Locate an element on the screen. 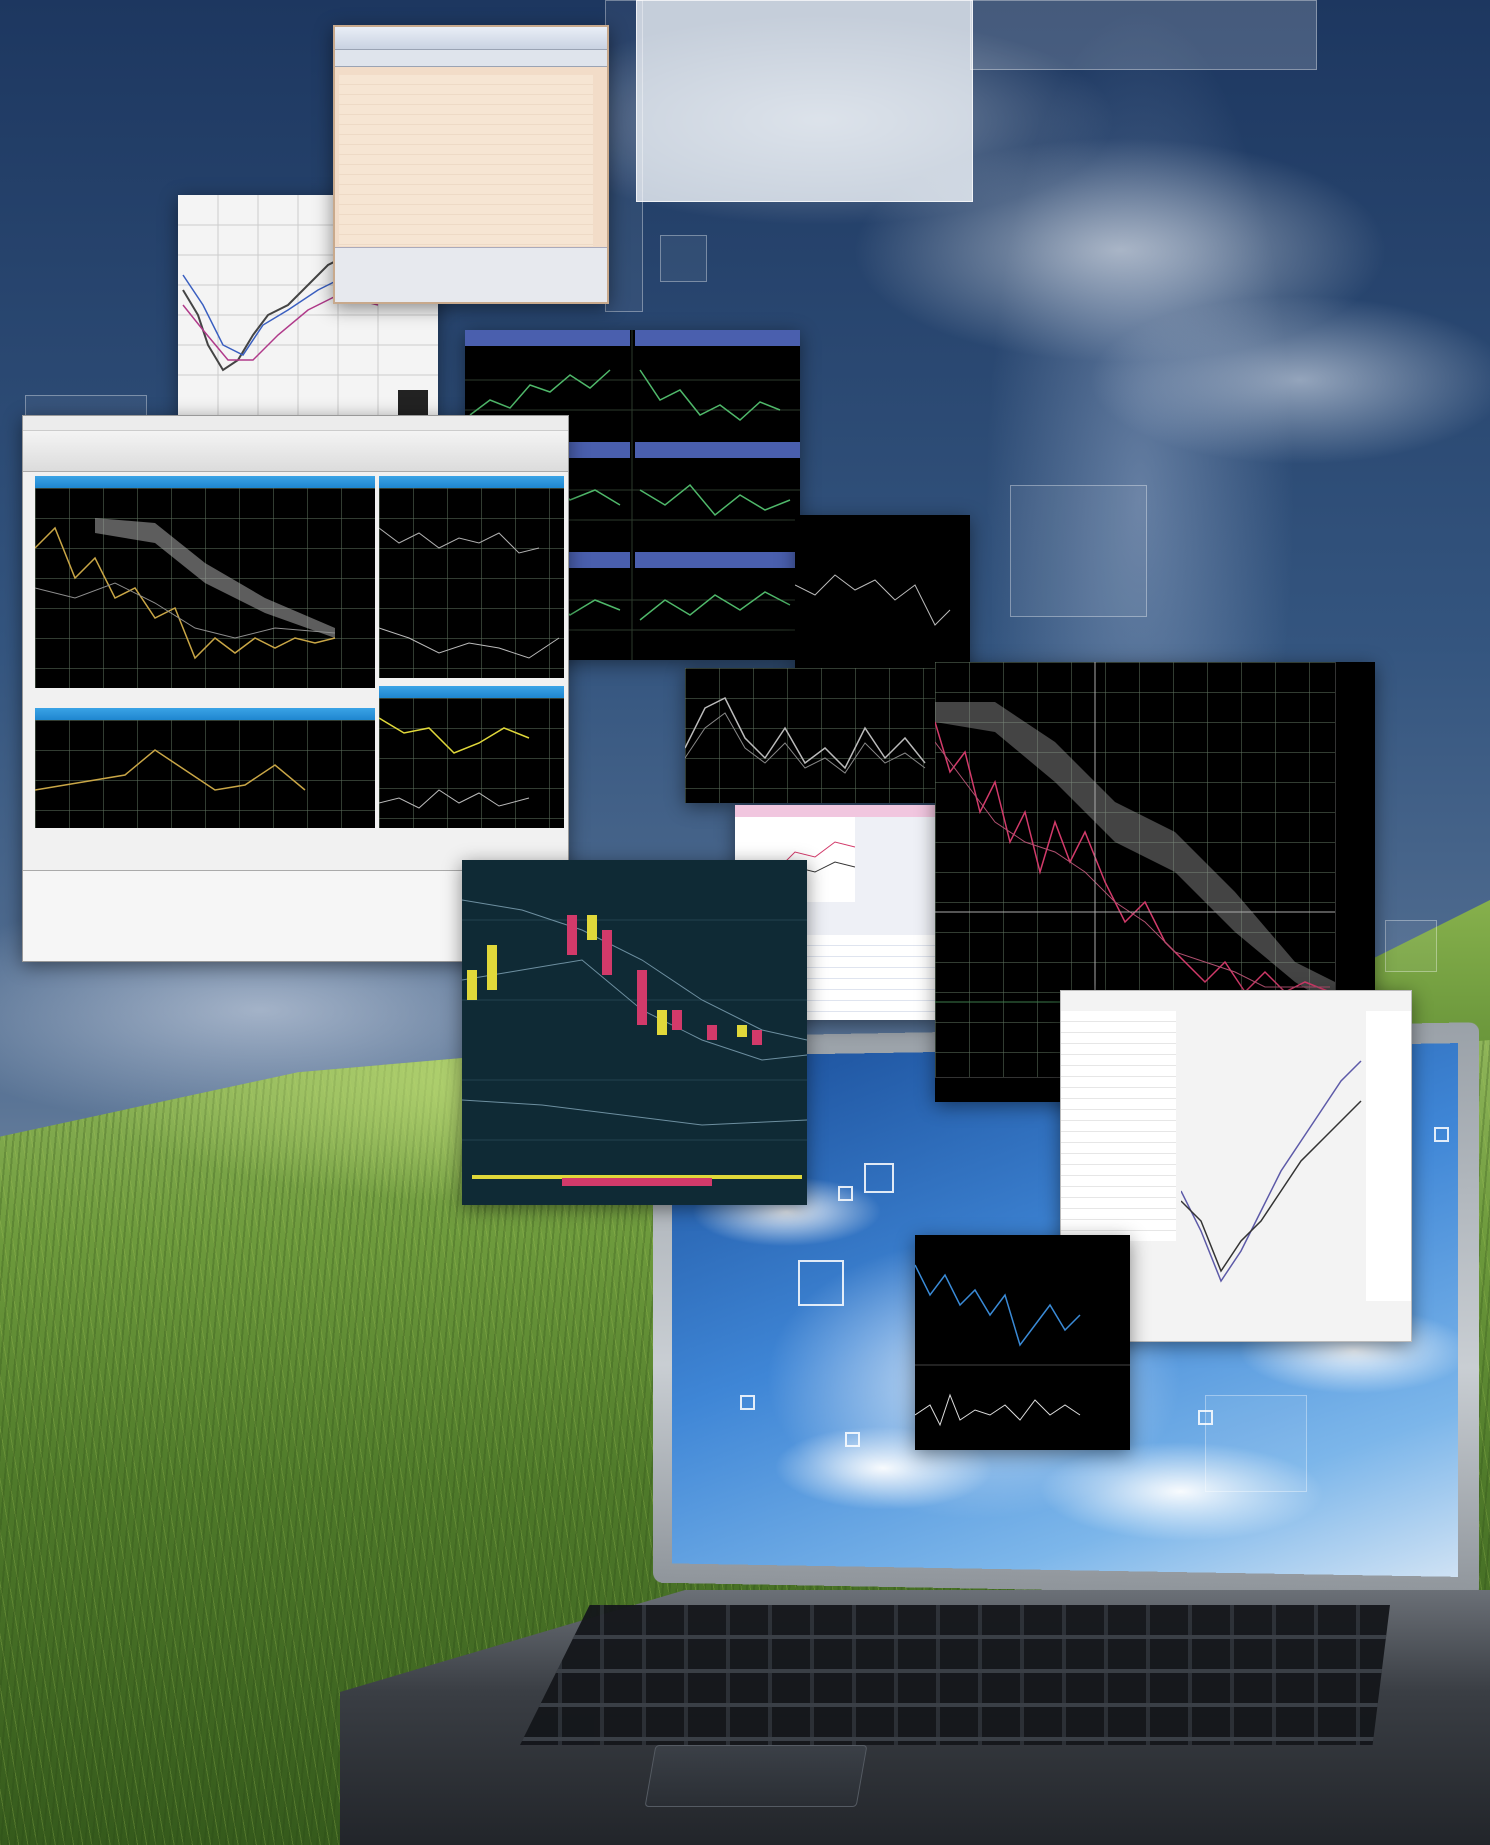  terminal-menubar is located at coordinates (295, 423).